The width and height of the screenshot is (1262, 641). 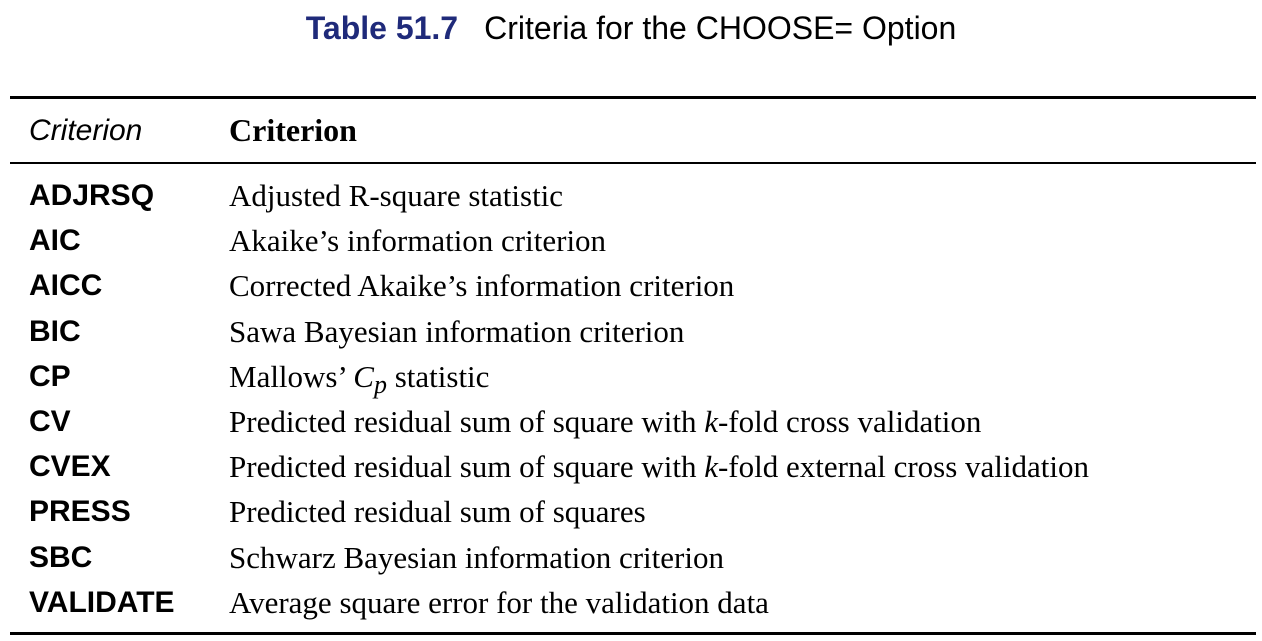 I want to click on description-text: -fold cross validation, so click(x=849, y=421).